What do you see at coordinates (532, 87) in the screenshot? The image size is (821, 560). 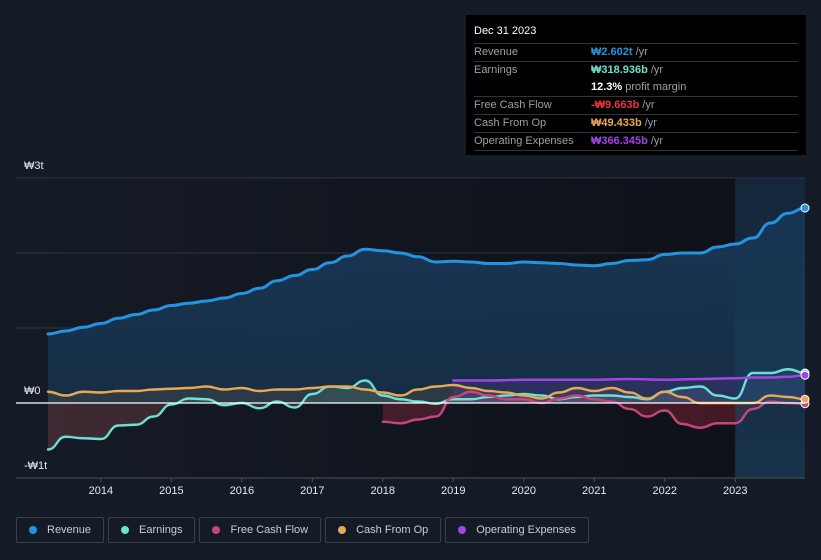 I see `tooltip-row-label` at bounding box center [532, 87].